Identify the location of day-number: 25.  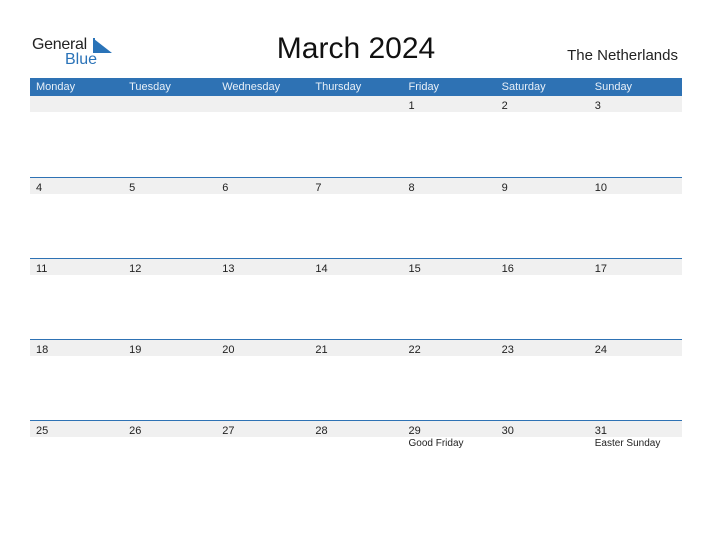
(42, 431).